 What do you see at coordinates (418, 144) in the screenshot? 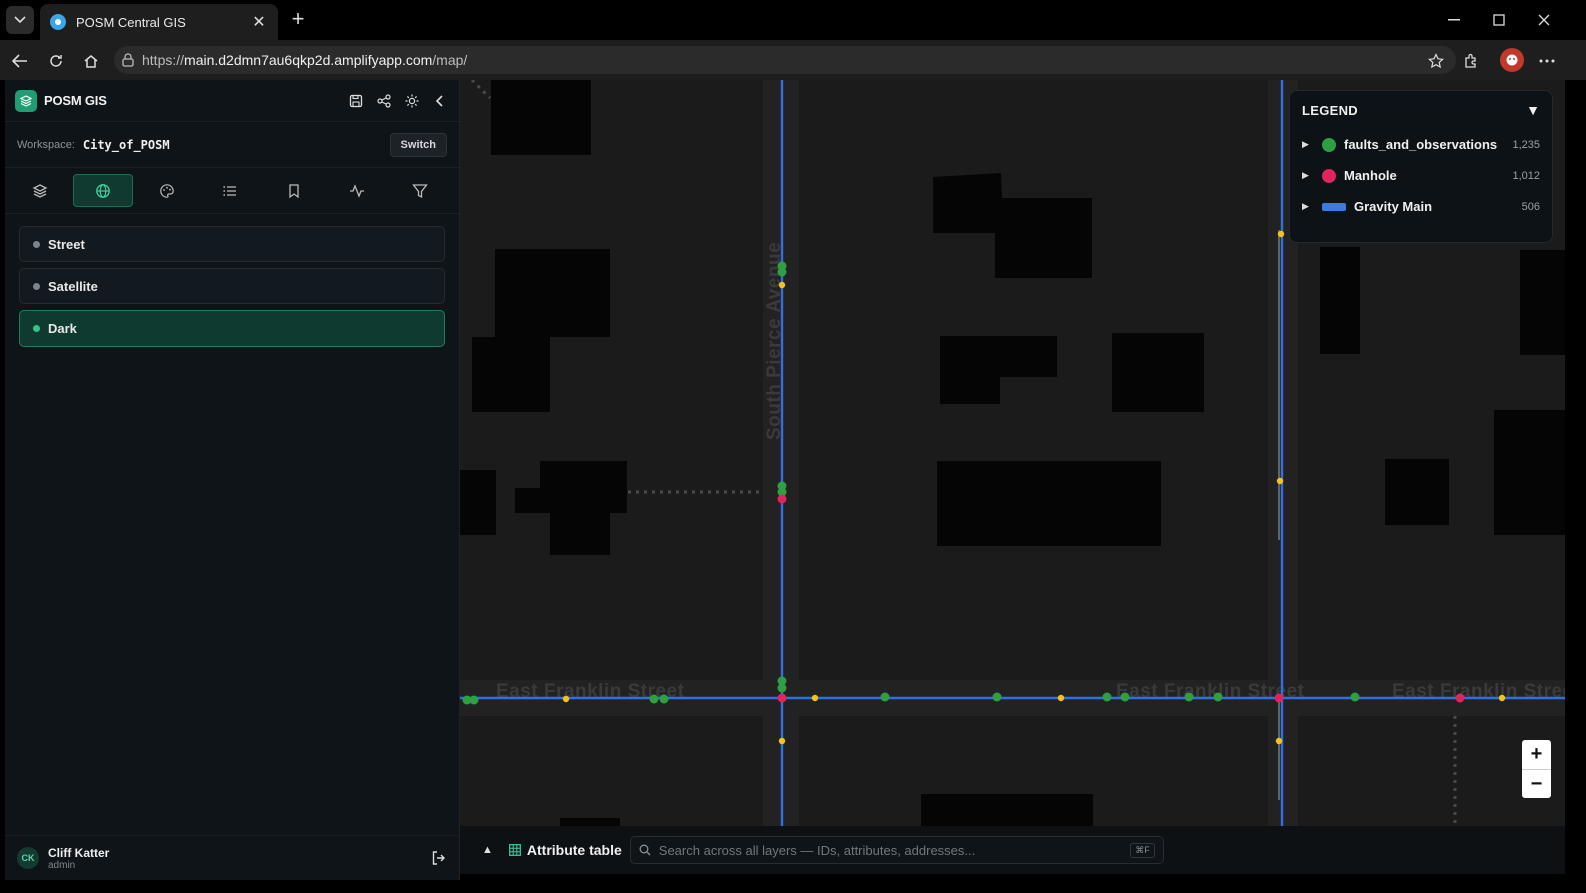
I see `switch-workspace-button: Switch` at bounding box center [418, 144].